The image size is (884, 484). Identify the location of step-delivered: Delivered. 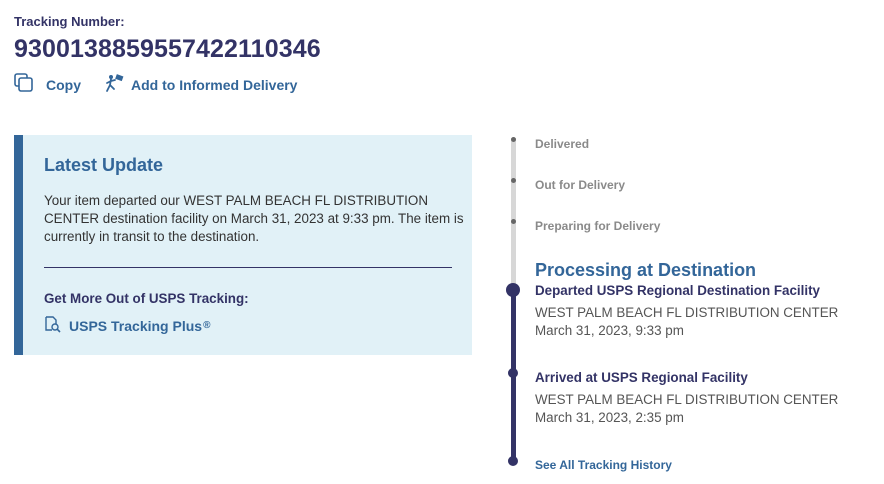
(562, 144).